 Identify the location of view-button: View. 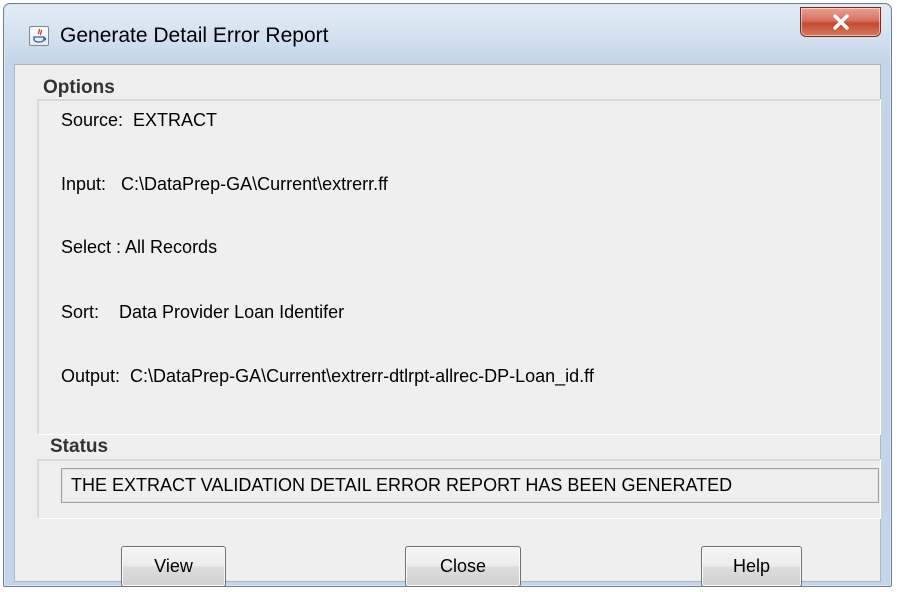
(173, 566).